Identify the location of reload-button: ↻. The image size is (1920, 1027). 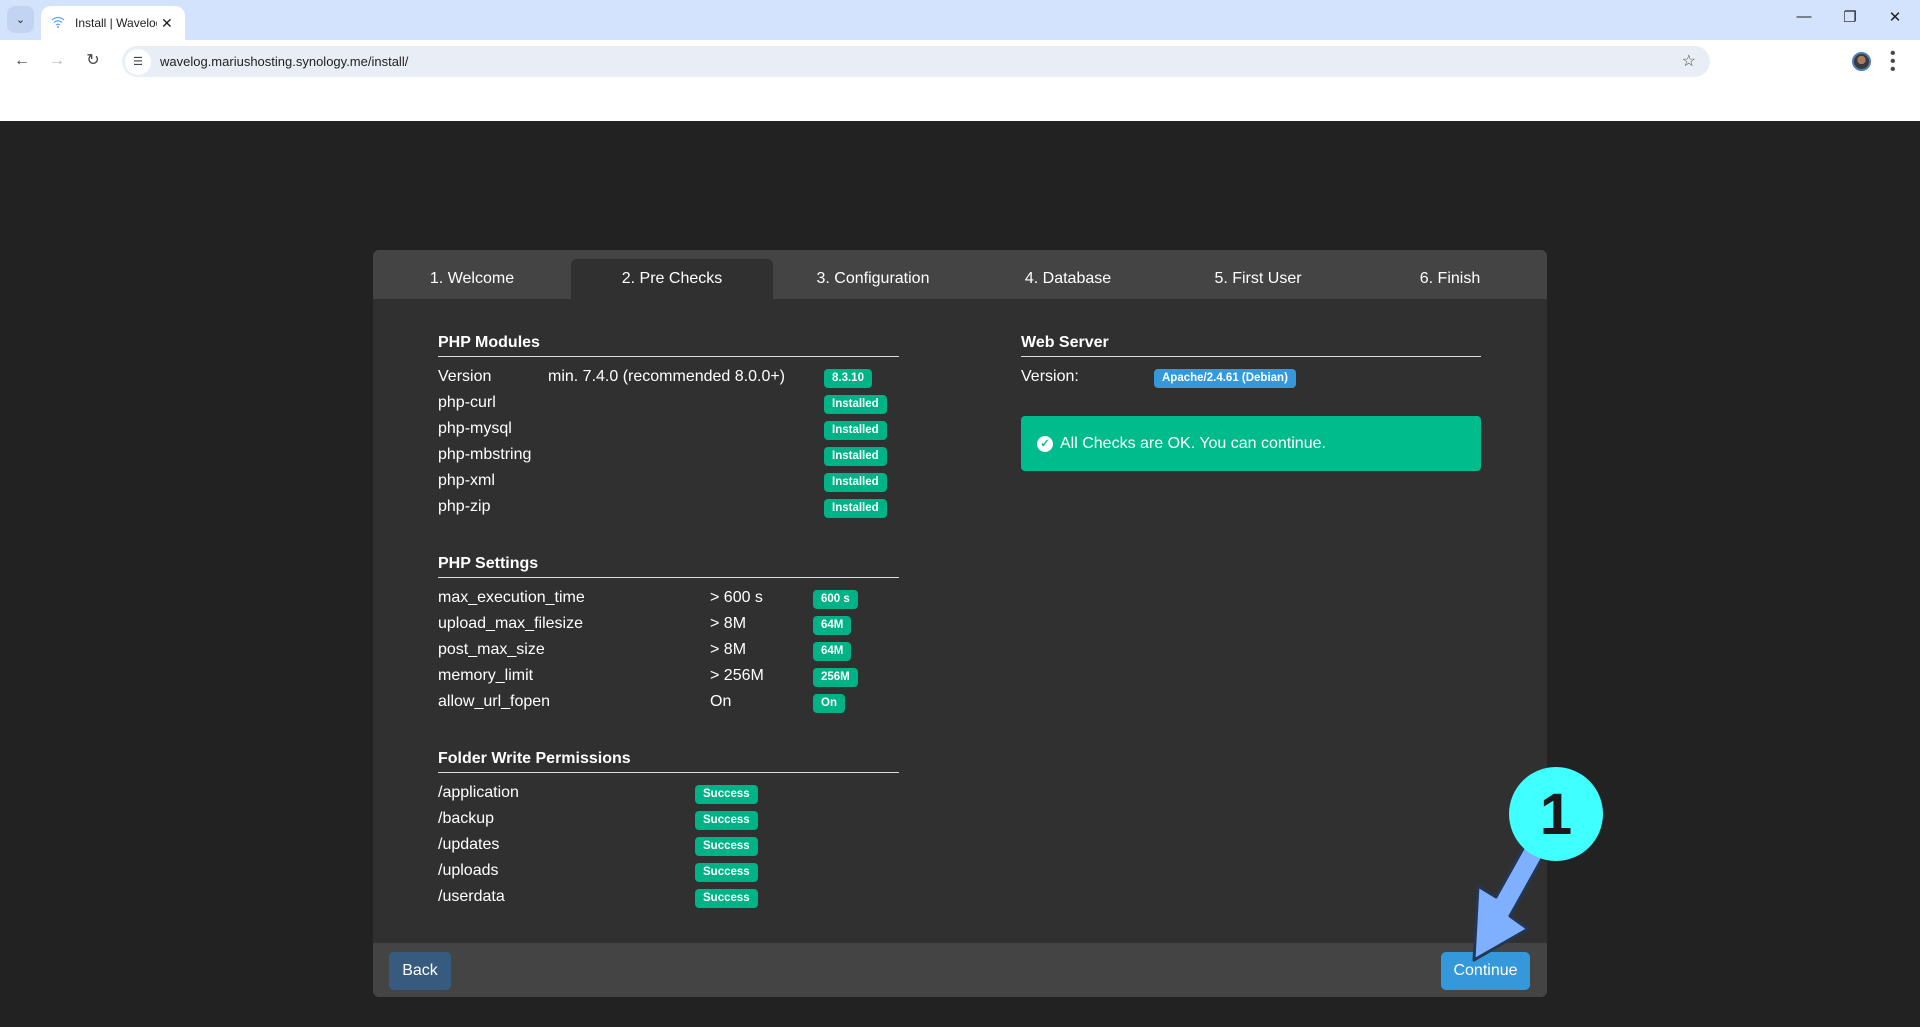
(93, 61).